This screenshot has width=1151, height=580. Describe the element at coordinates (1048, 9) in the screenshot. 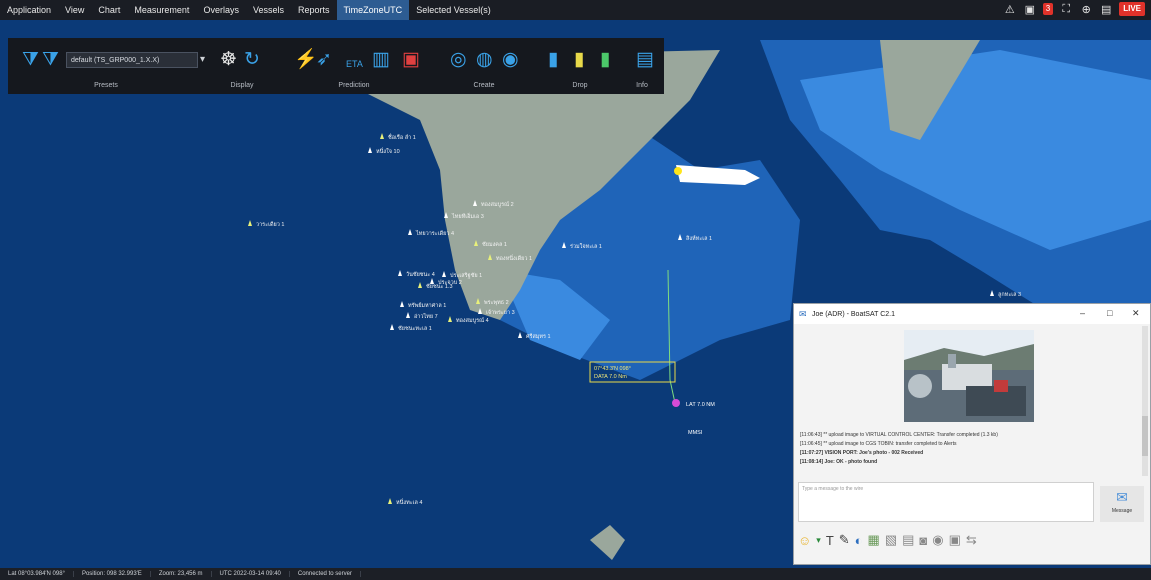

I see `notification-badge: 3` at that location.